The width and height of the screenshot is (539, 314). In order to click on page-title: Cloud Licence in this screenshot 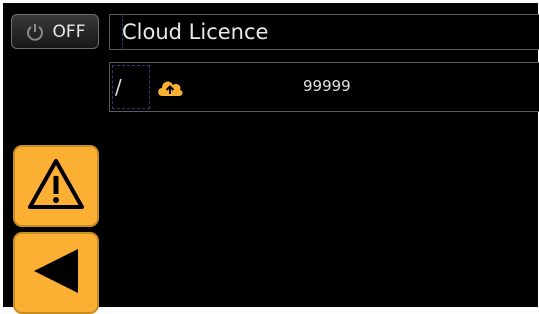, I will do `click(324, 32)`.